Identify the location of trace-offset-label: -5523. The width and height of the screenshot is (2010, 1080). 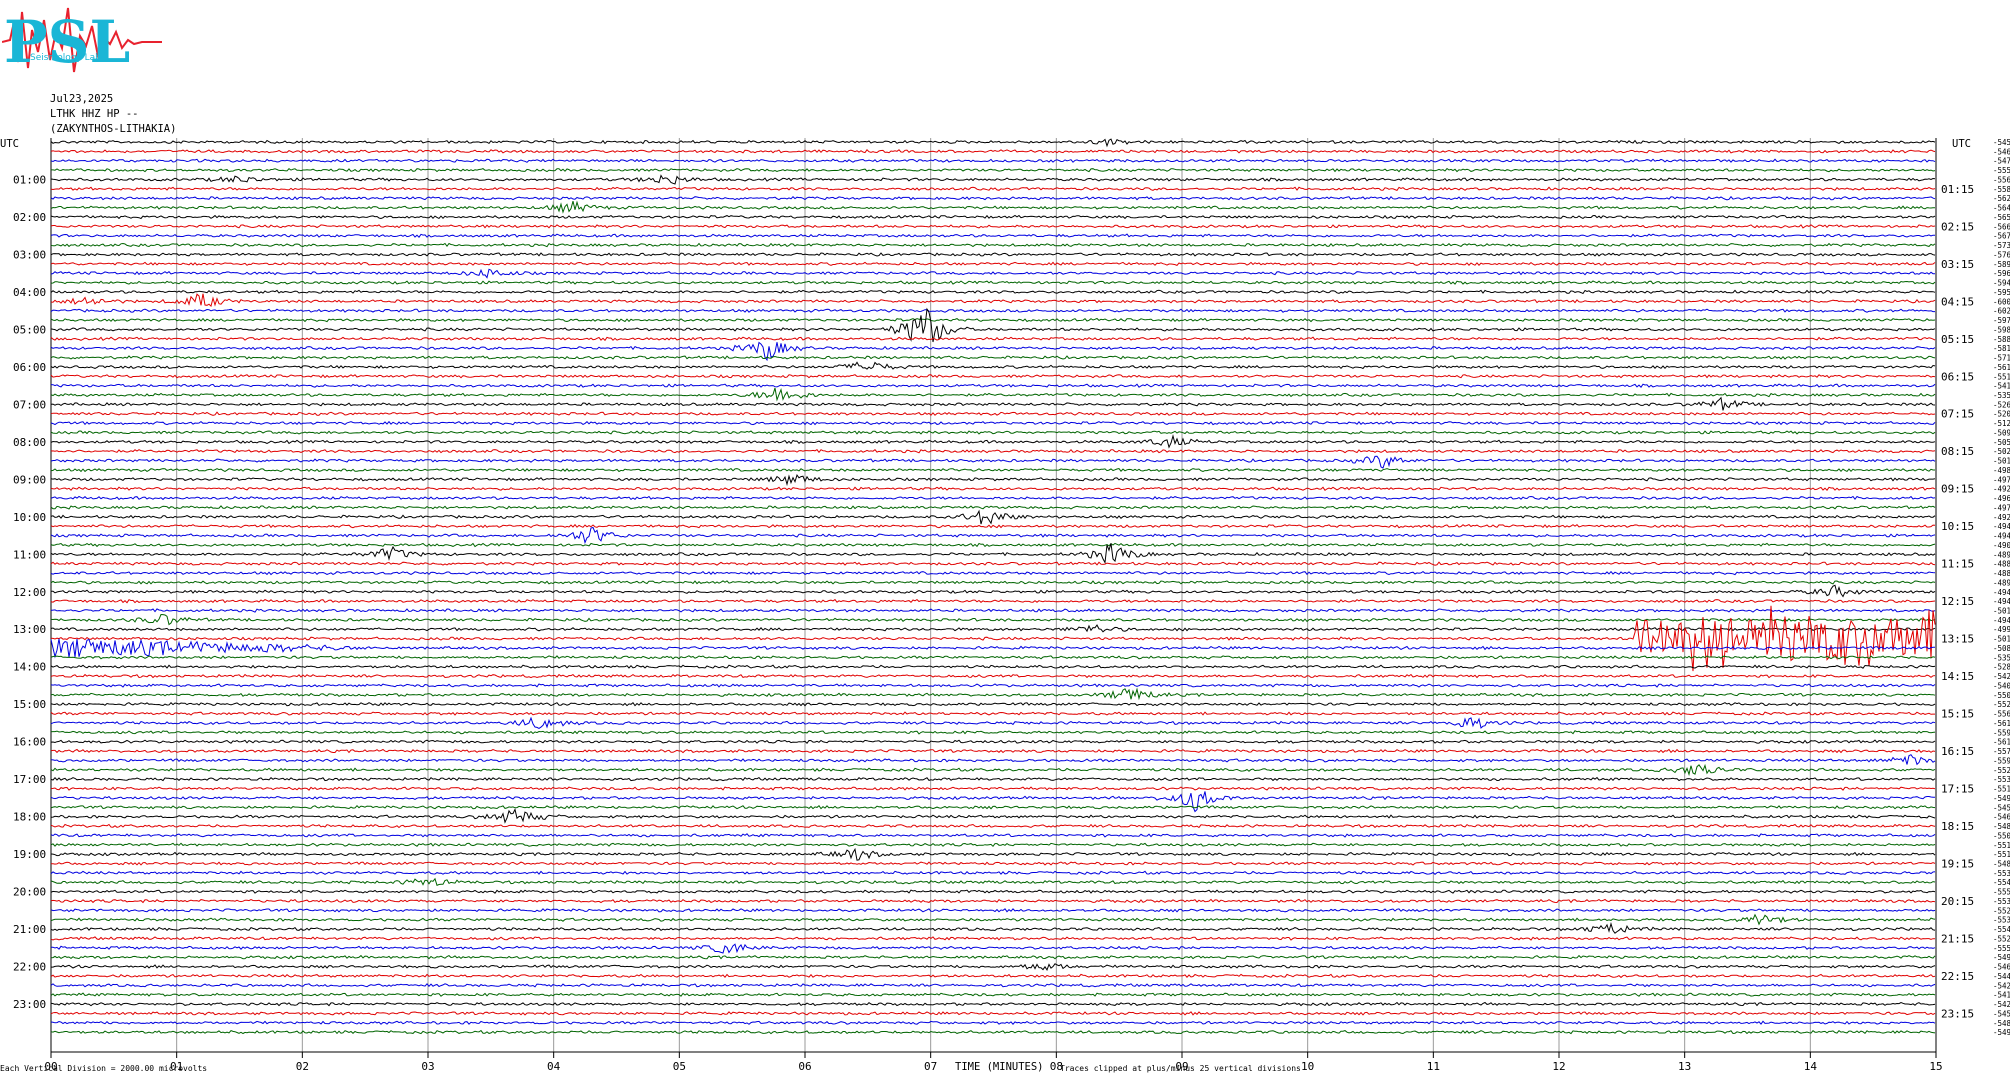
(2001, 704).